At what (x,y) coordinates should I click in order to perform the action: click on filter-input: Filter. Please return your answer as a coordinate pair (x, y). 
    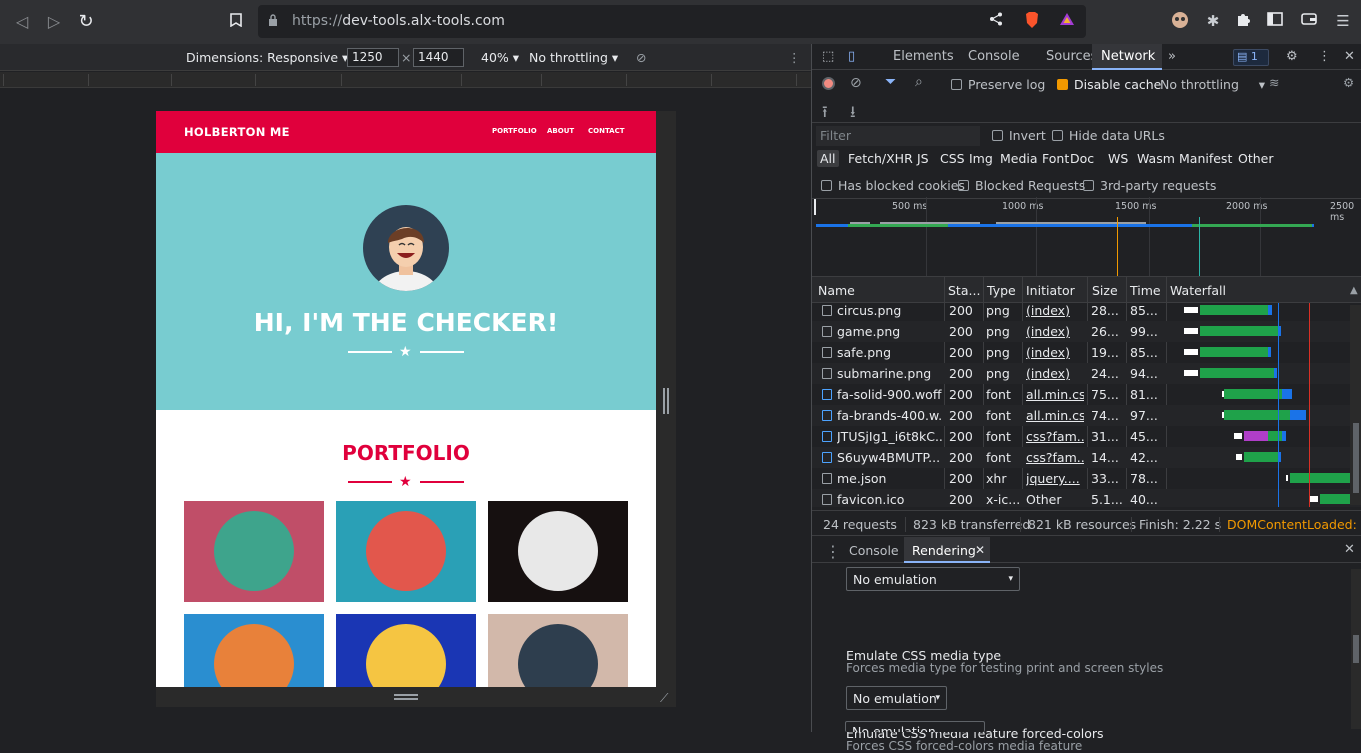
    Looking at the image, I should click on (898, 136).